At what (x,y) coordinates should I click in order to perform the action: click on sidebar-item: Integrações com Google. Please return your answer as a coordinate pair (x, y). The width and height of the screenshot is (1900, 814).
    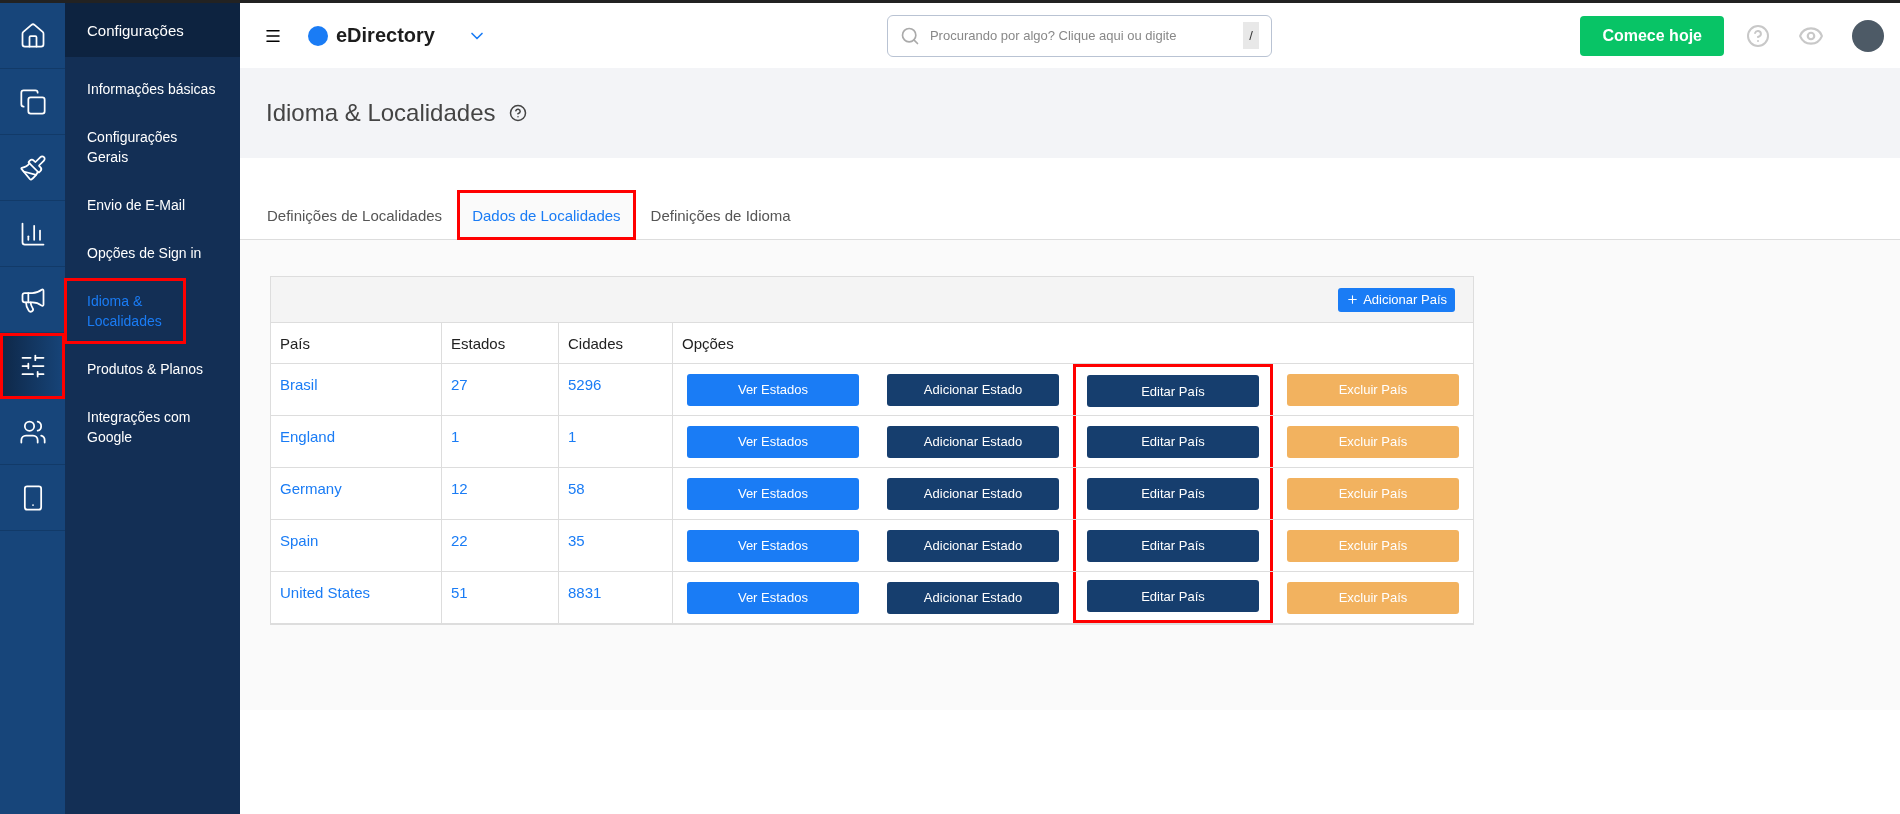
    Looking at the image, I should click on (142, 427).